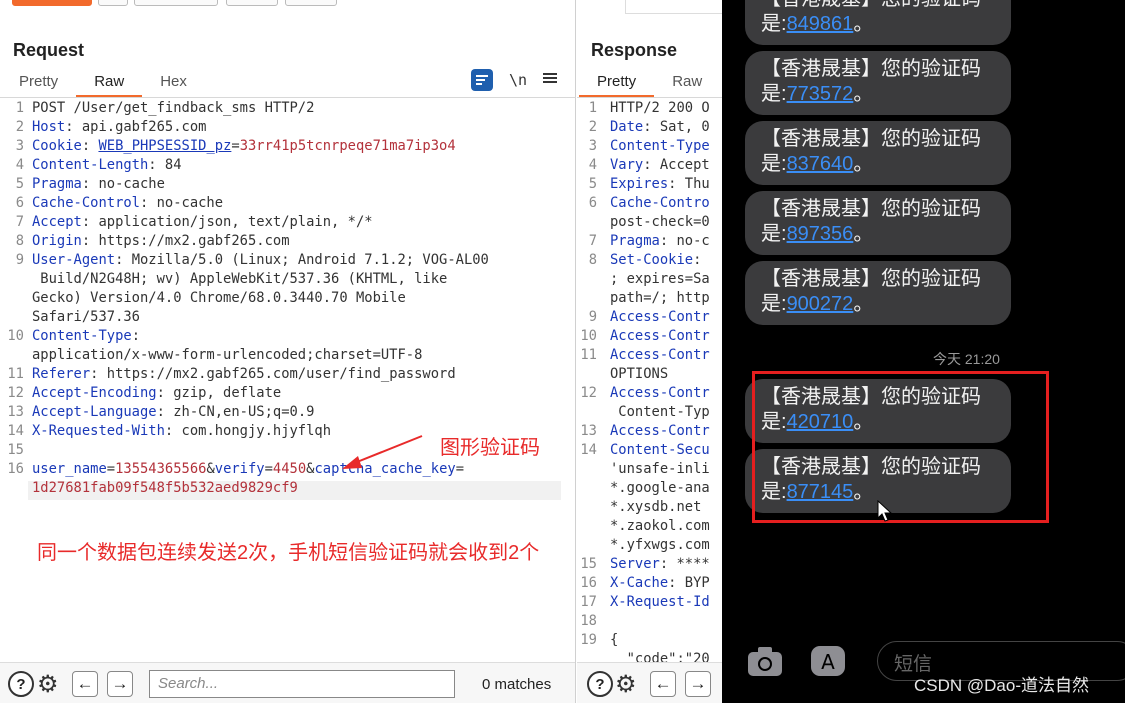  I want to click on verification-code-link: 900272, so click(820, 304).